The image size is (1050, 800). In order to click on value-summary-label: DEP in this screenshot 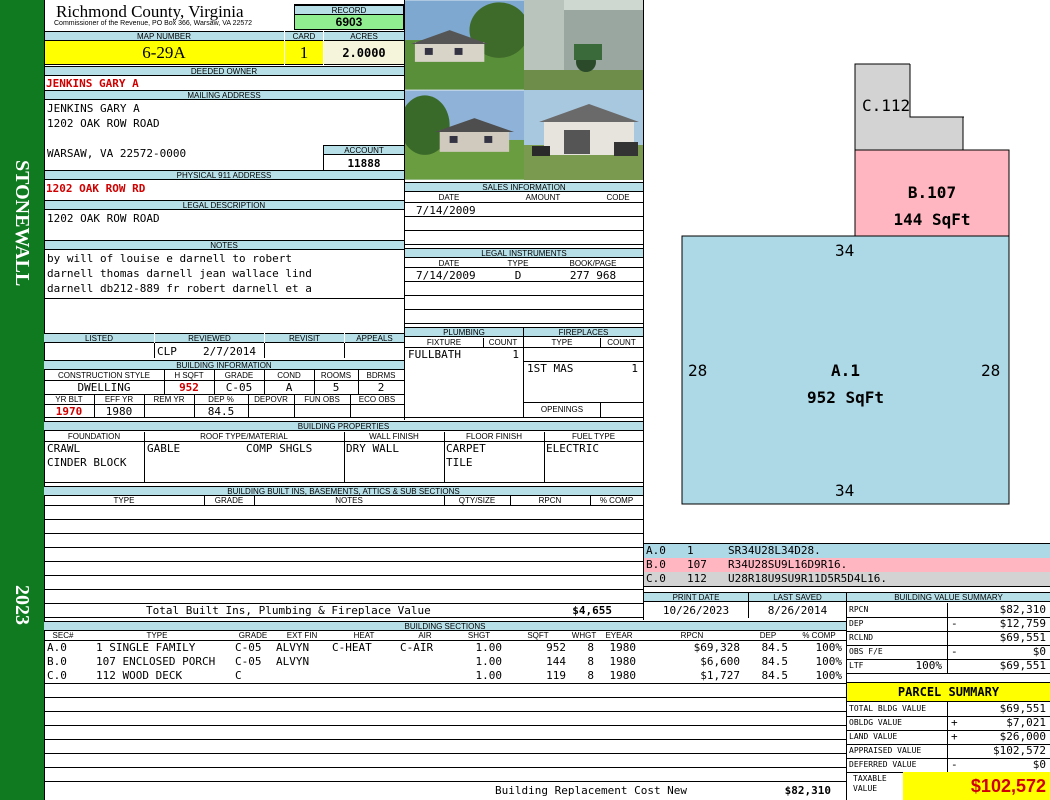, I will do `click(856, 623)`.